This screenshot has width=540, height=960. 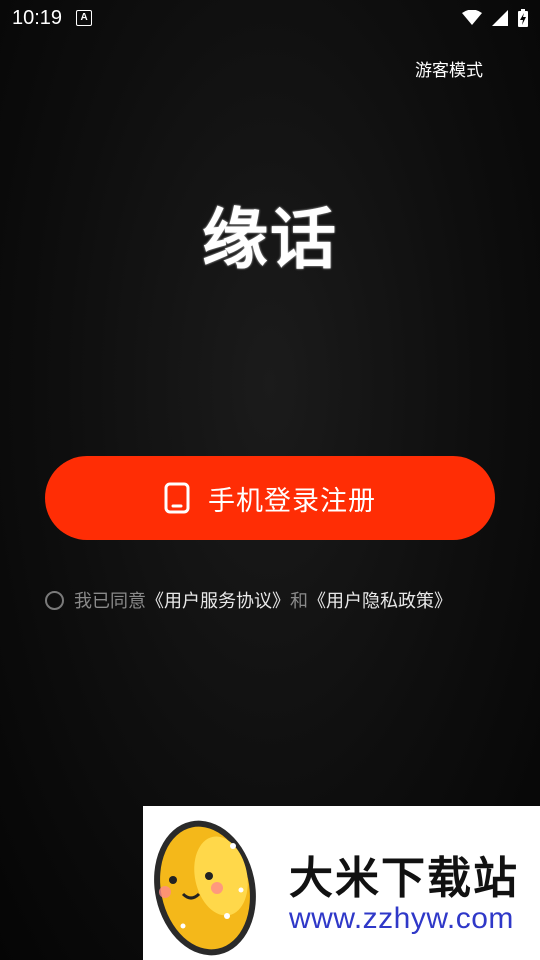 What do you see at coordinates (177, 498) in the screenshot?
I see `phone-icon` at bounding box center [177, 498].